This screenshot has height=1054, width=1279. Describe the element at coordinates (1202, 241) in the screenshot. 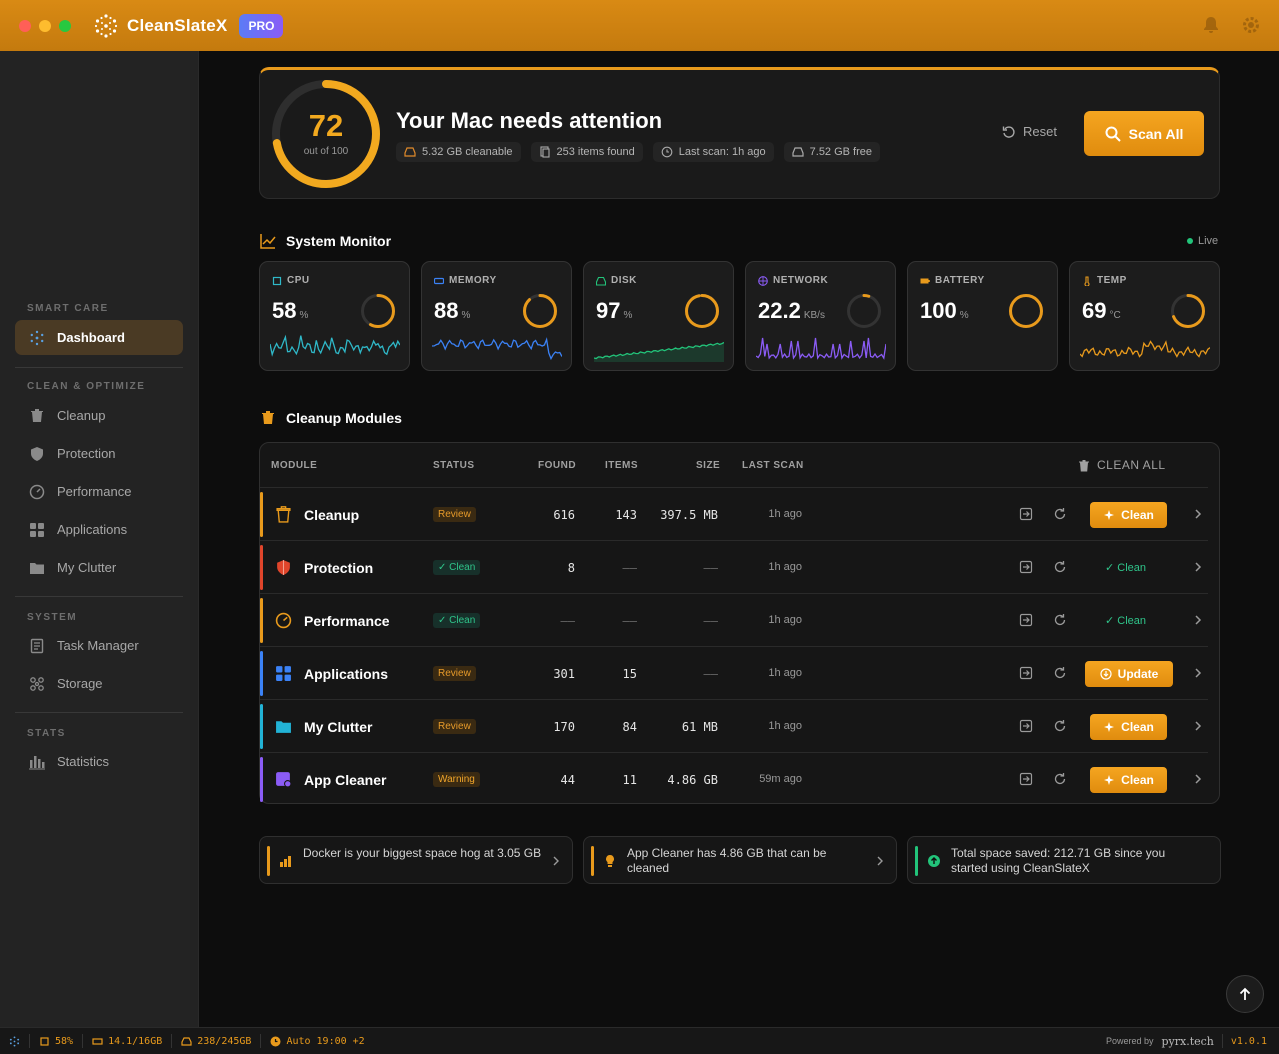

I see `live-indicator: Live` at that location.